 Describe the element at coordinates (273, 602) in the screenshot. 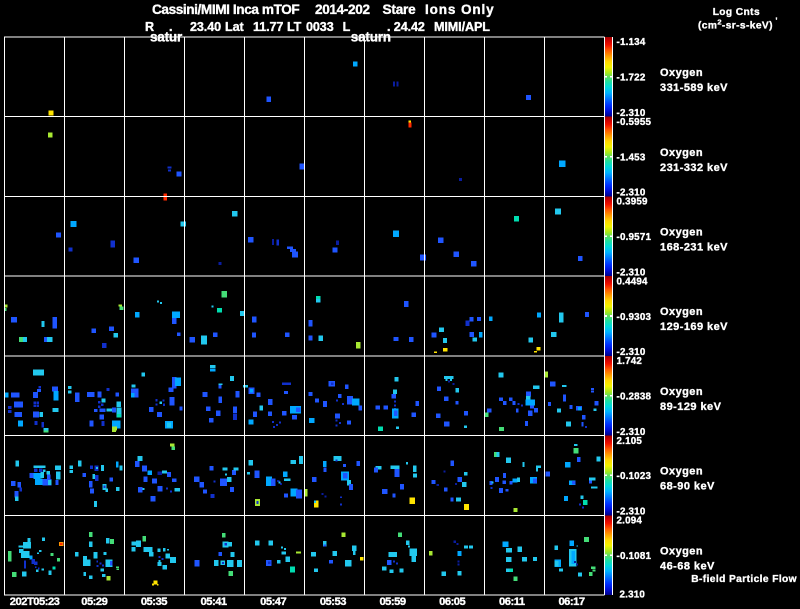

I see `svg-text: 05:47` at that location.